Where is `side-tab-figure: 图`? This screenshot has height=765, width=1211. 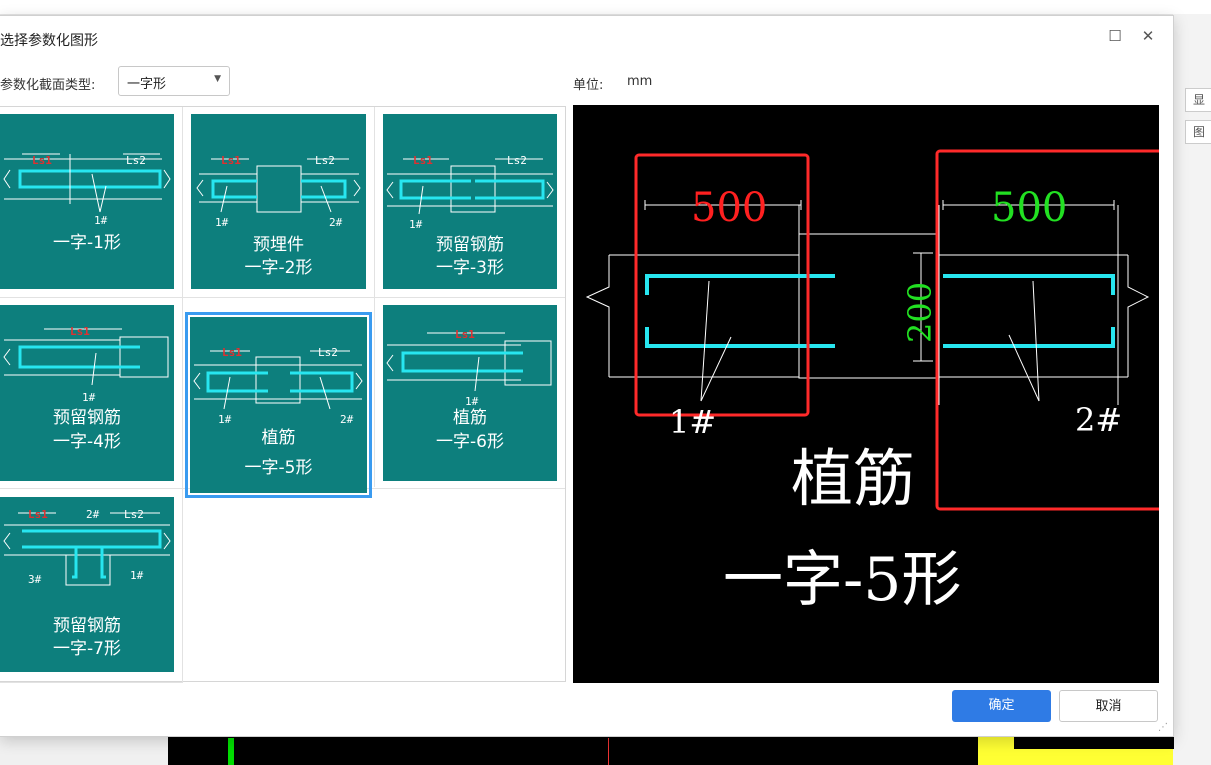
side-tab-figure: 图 is located at coordinates (1198, 132).